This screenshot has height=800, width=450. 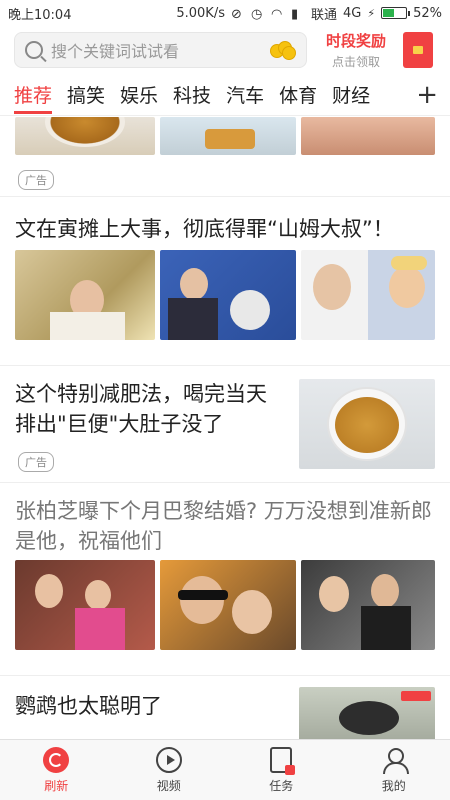 I want to click on network-type: 4G, so click(x=352, y=13).